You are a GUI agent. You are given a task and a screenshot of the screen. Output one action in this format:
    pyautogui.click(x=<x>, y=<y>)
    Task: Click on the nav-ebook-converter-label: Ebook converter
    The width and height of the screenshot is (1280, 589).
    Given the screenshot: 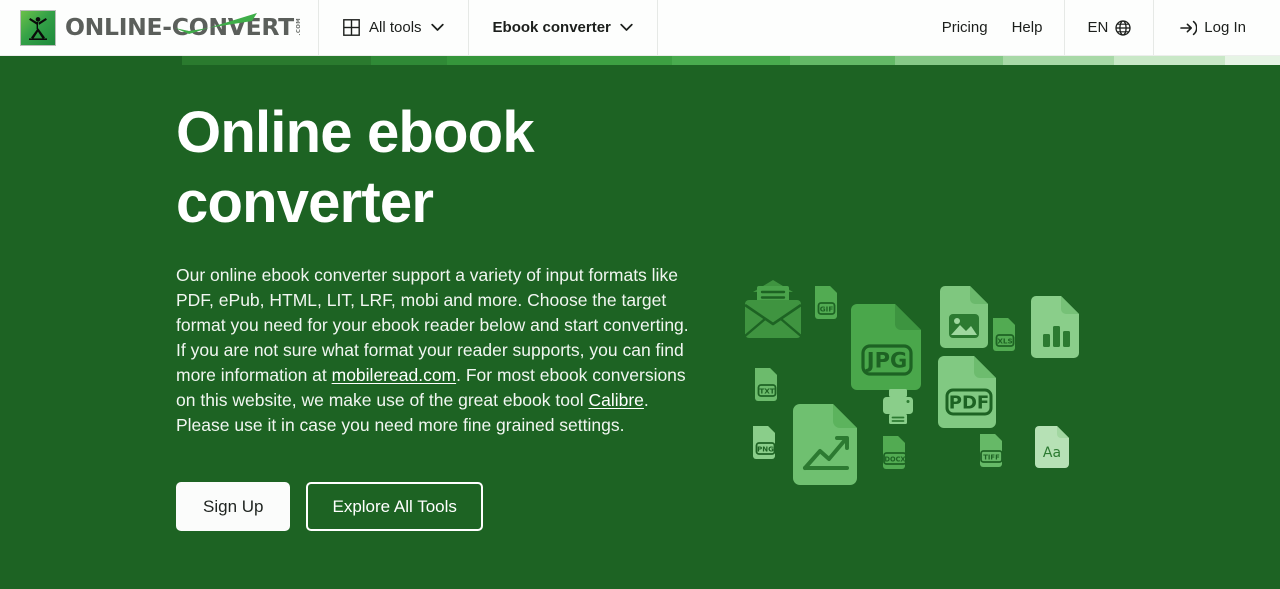 What is the action you would take?
    pyautogui.click(x=551, y=27)
    